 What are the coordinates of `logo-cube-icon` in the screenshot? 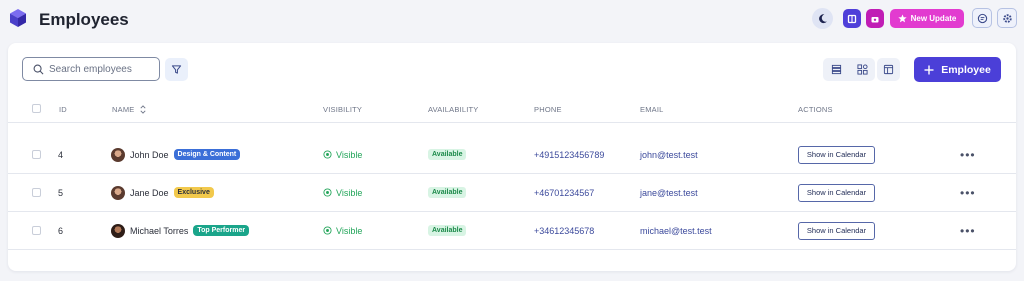 It's located at (18, 18).